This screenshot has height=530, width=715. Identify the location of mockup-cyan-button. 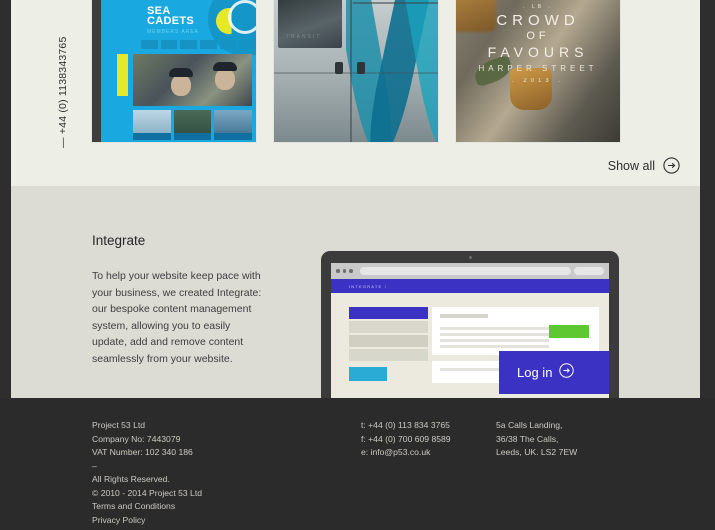
(368, 374).